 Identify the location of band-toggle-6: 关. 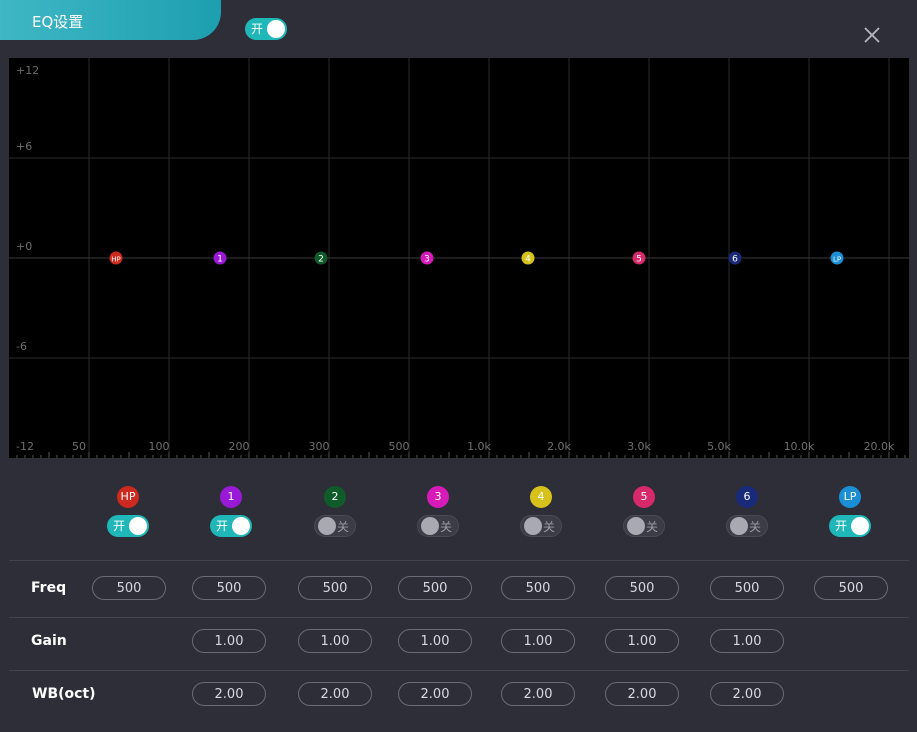
(747, 526).